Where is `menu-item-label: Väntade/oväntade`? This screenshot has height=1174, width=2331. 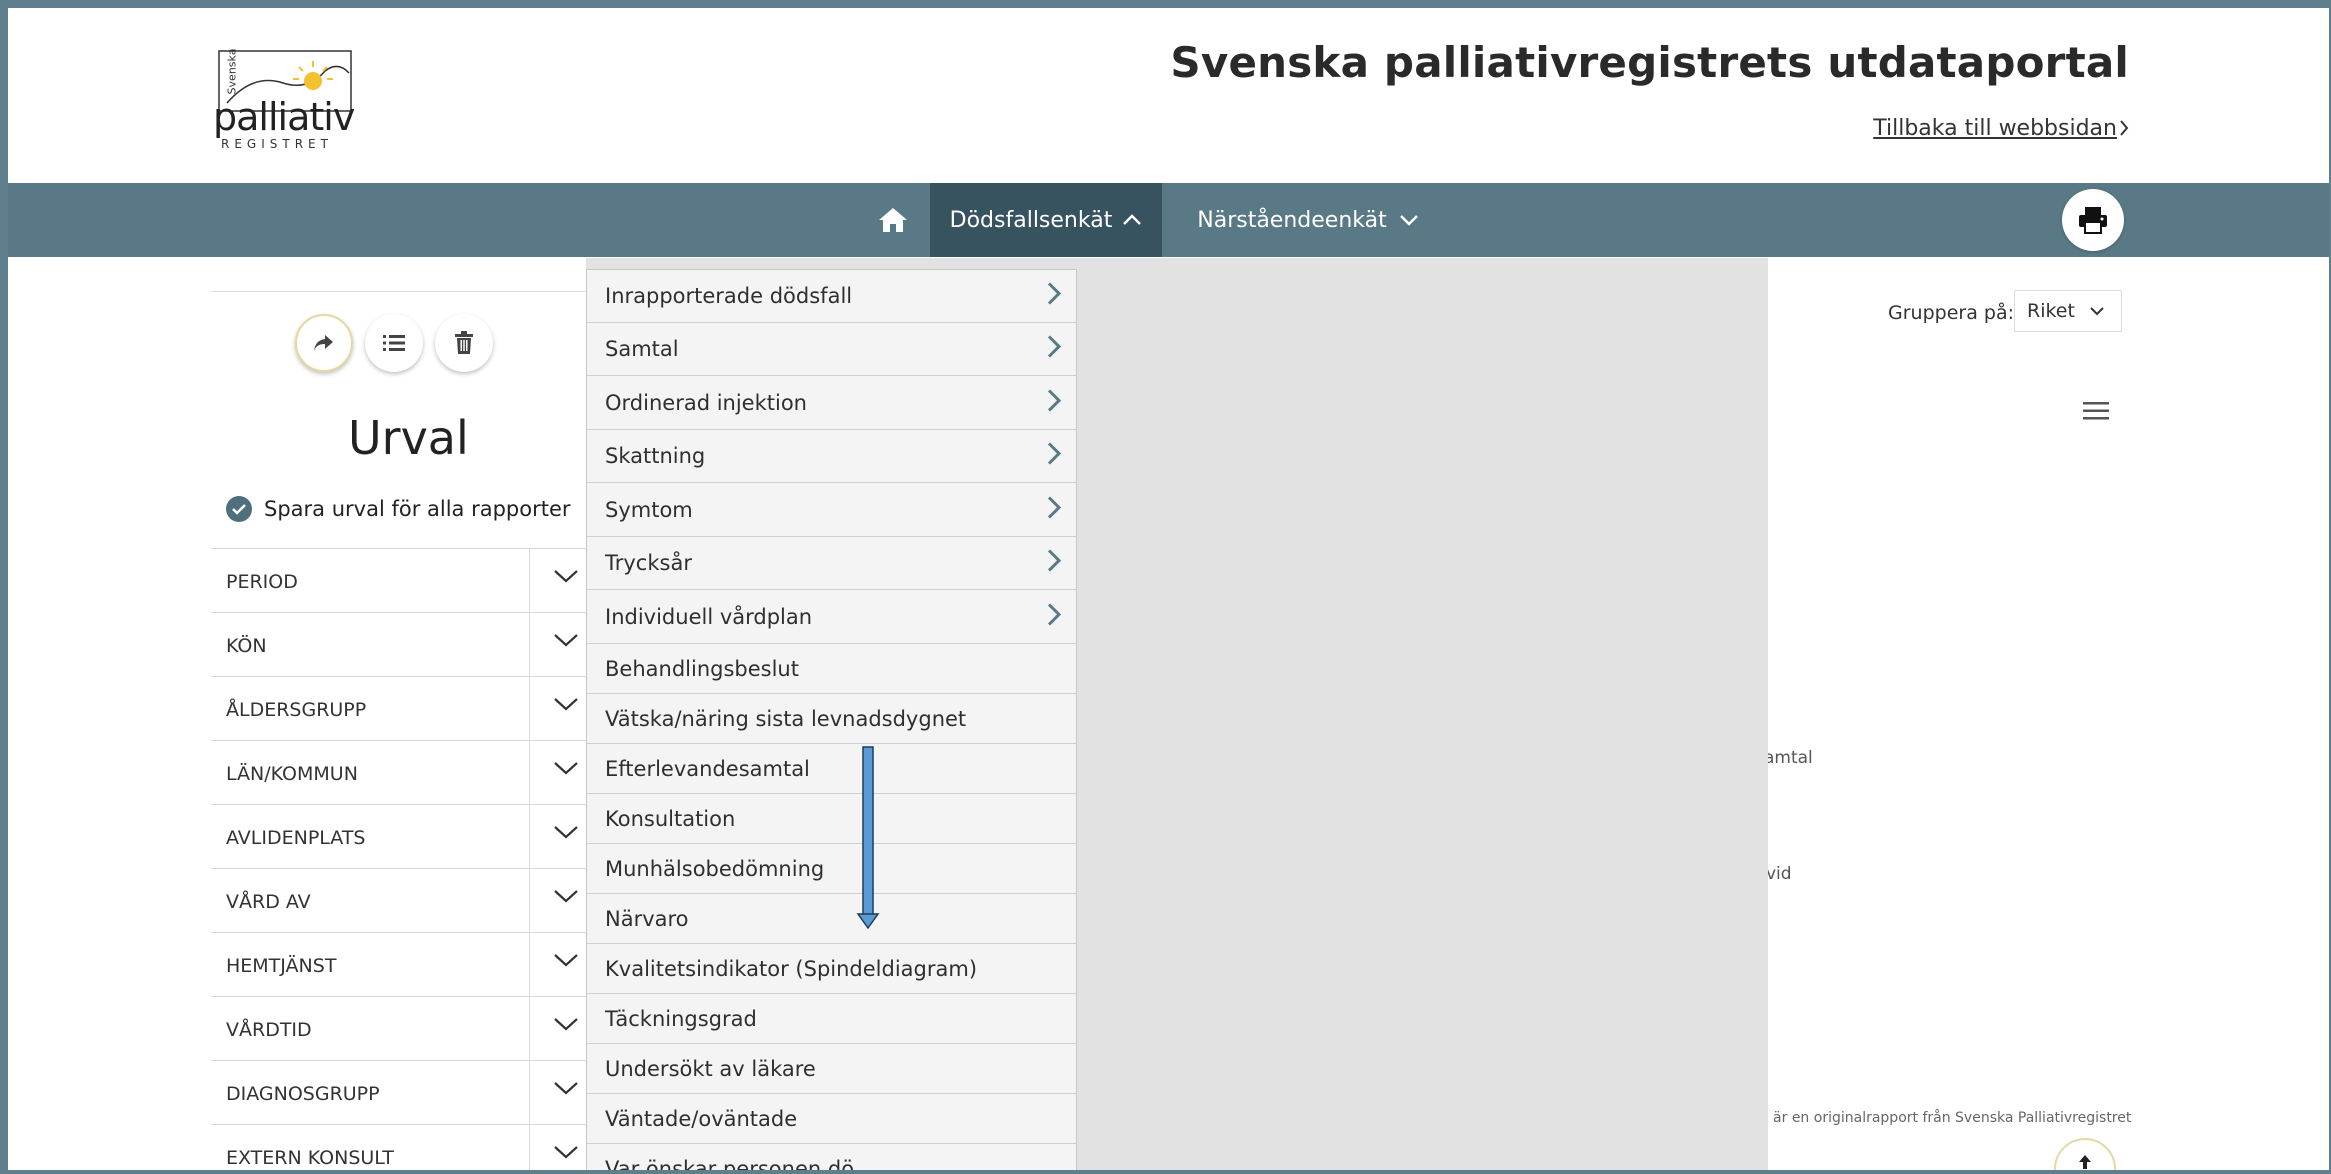 menu-item-label: Väntade/oväntade is located at coordinates (701, 1118).